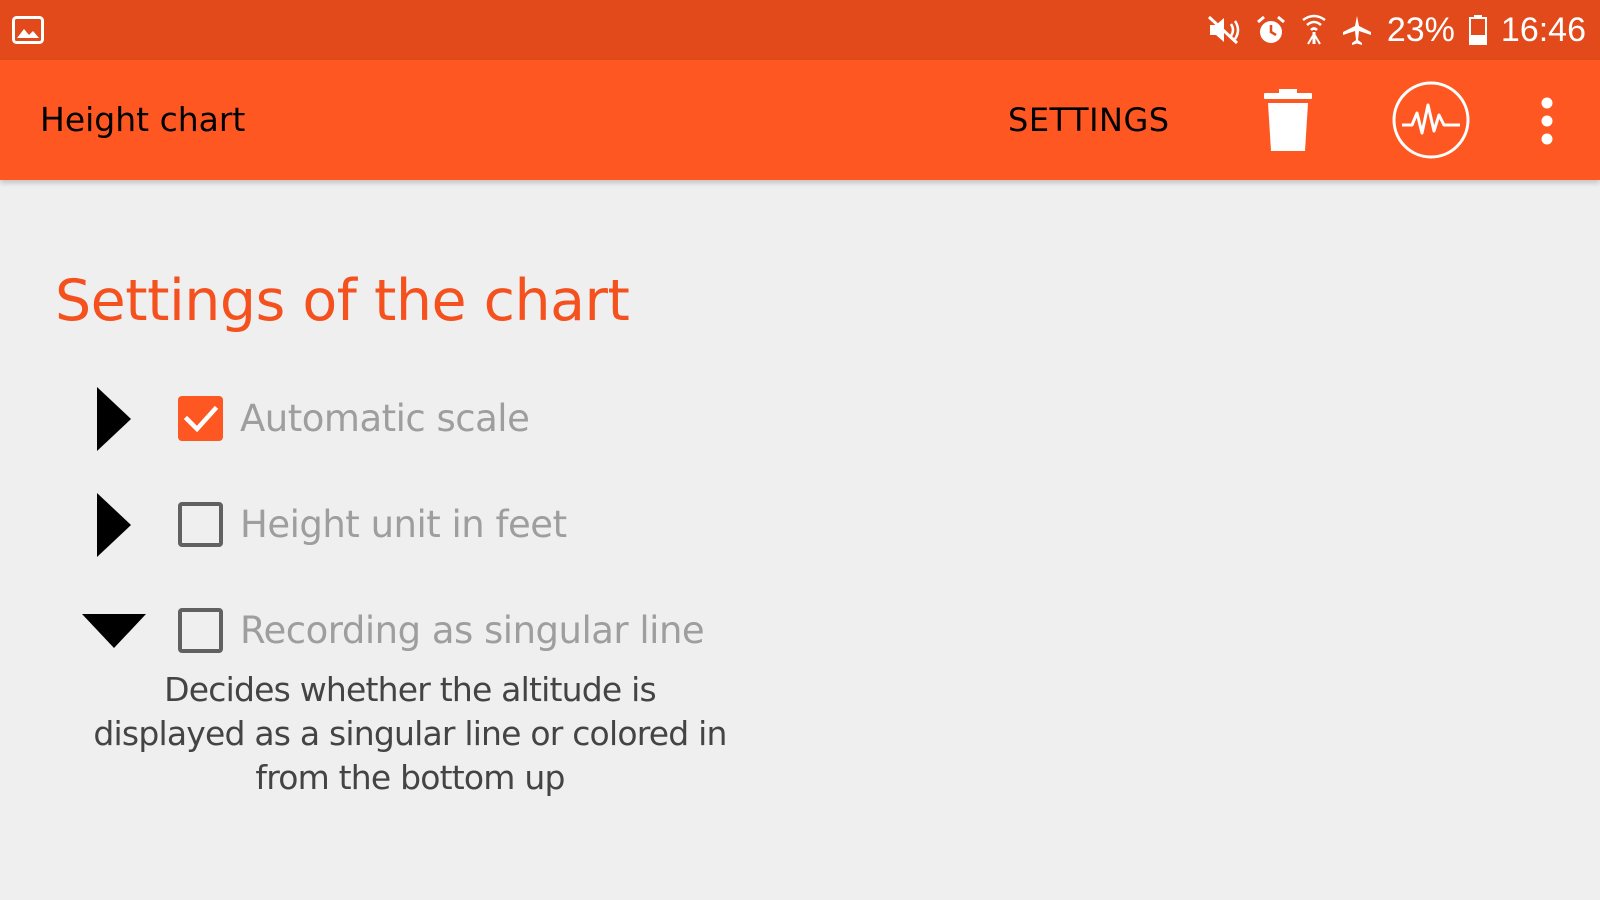  Describe the element at coordinates (342, 301) in the screenshot. I see `section-title: Settings of the chart` at that location.